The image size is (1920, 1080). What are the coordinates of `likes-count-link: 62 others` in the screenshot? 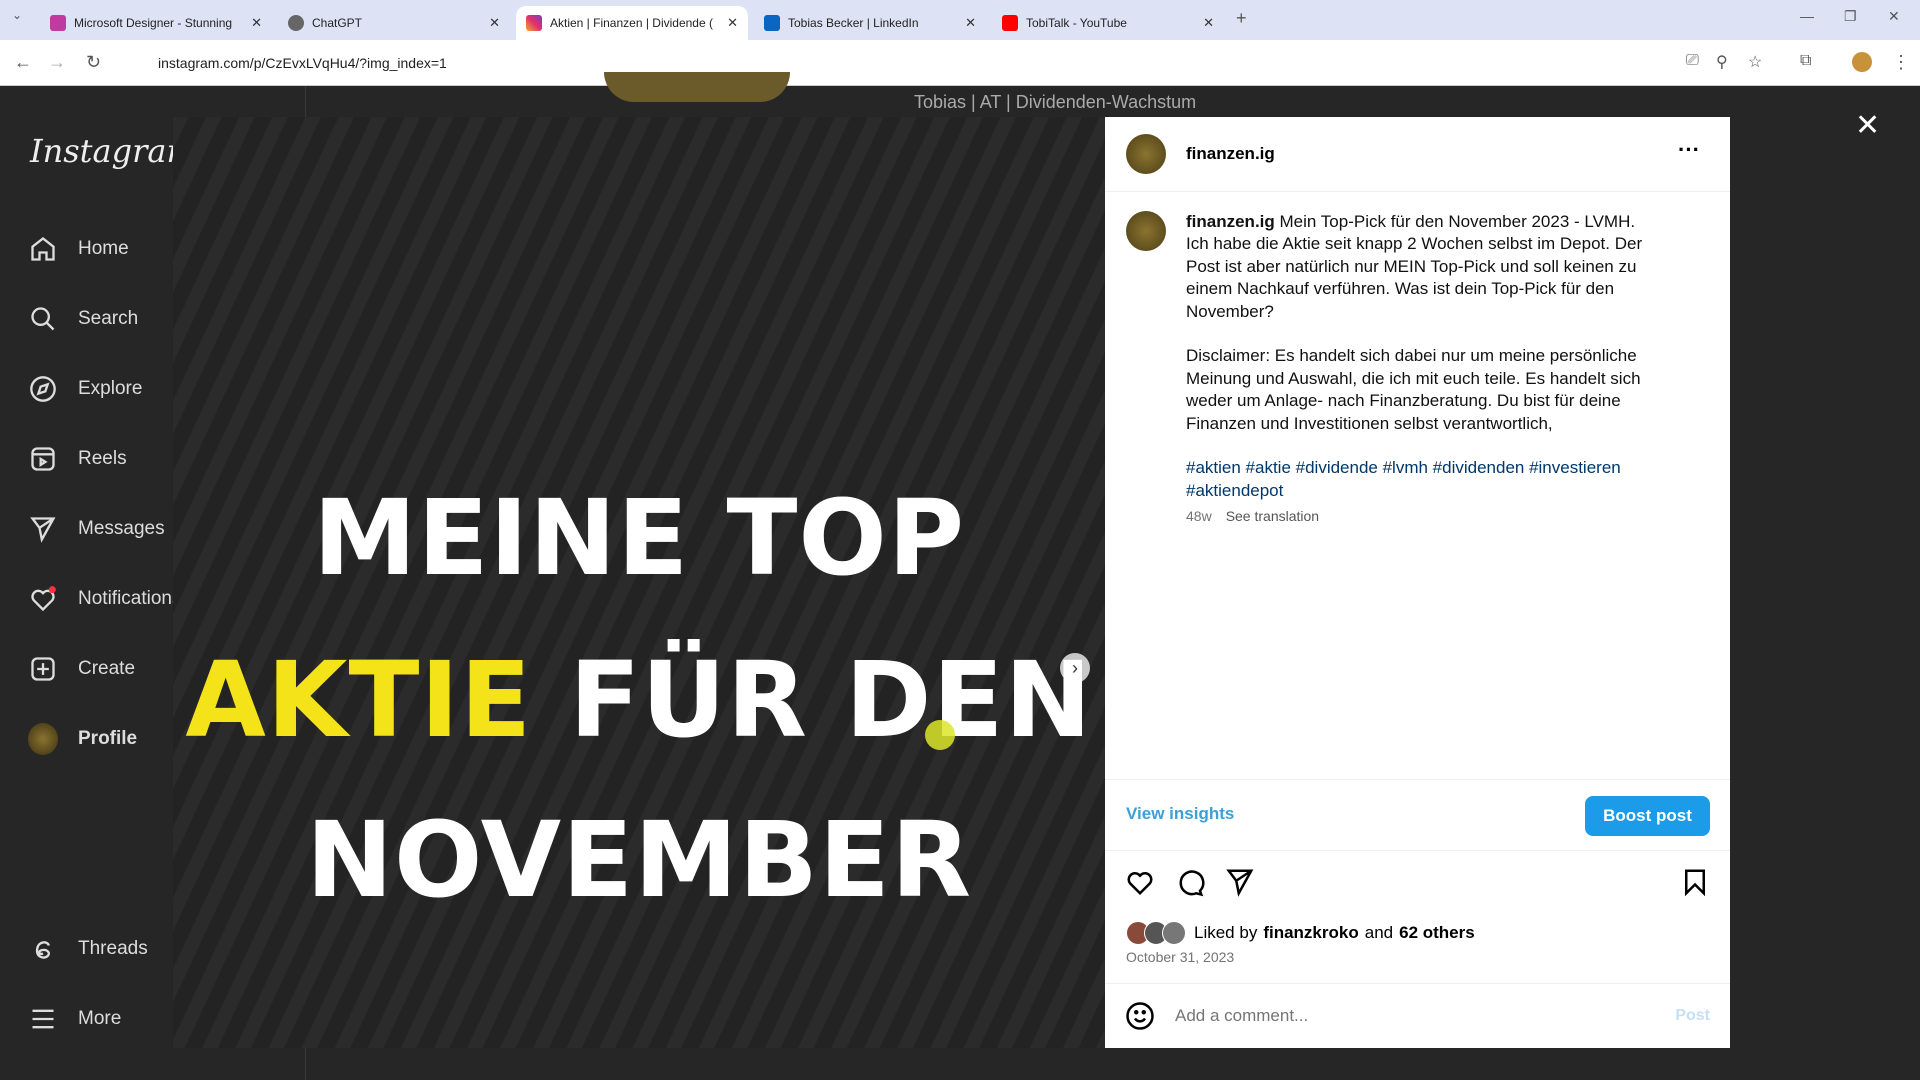 It's located at (1437, 933).